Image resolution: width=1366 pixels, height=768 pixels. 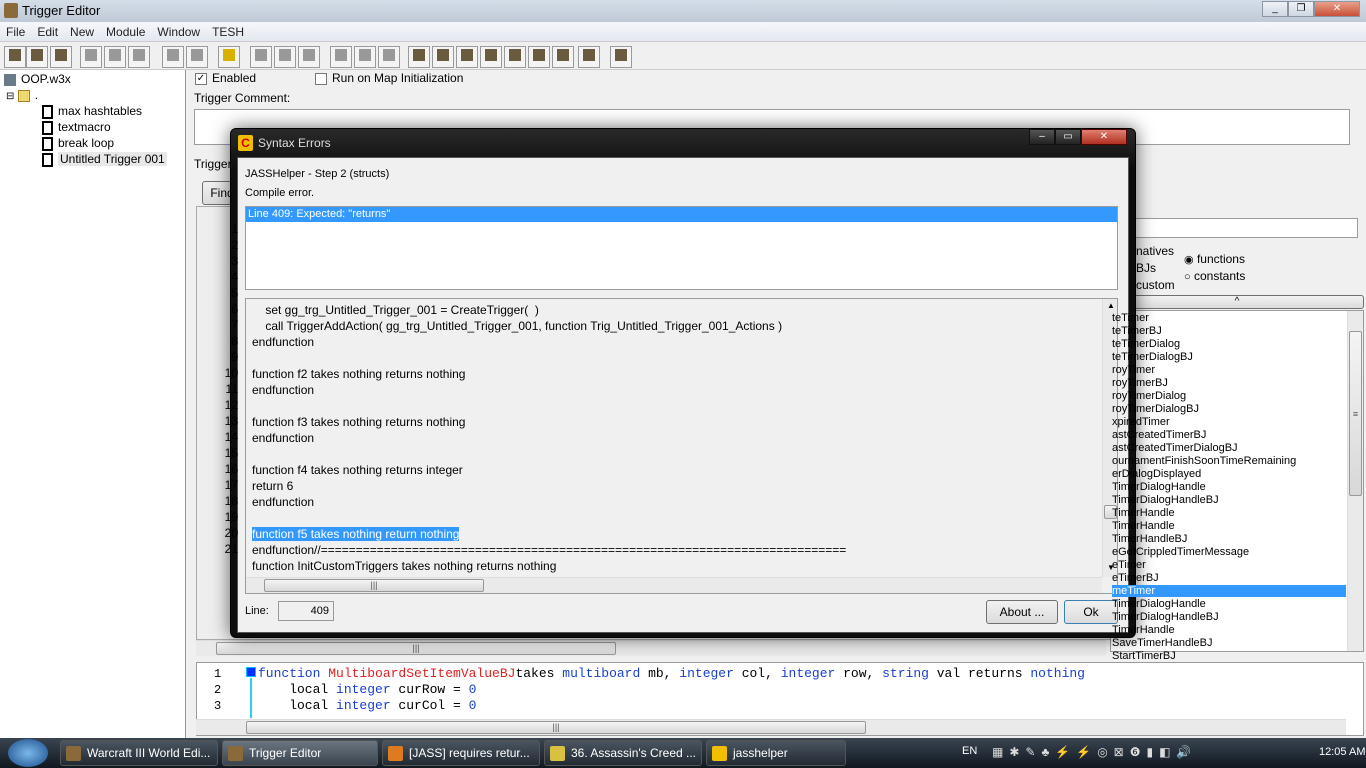 I want to click on radio-functions: ◉ functions, so click(x=1214, y=259).